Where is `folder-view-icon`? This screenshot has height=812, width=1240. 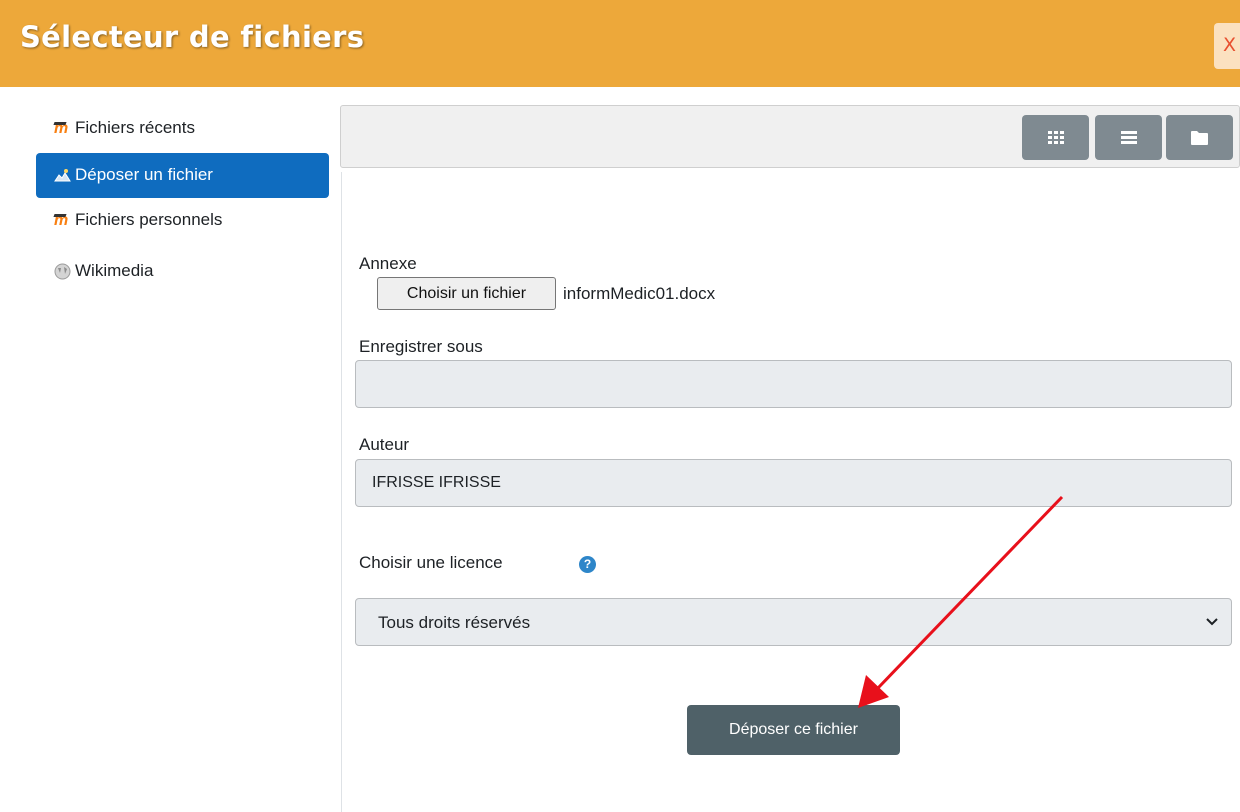 folder-view-icon is located at coordinates (1199, 137).